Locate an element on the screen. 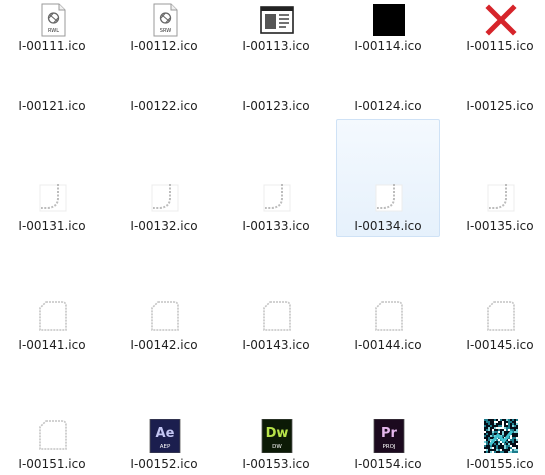  svg-text: Pr is located at coordinates (389, 433).